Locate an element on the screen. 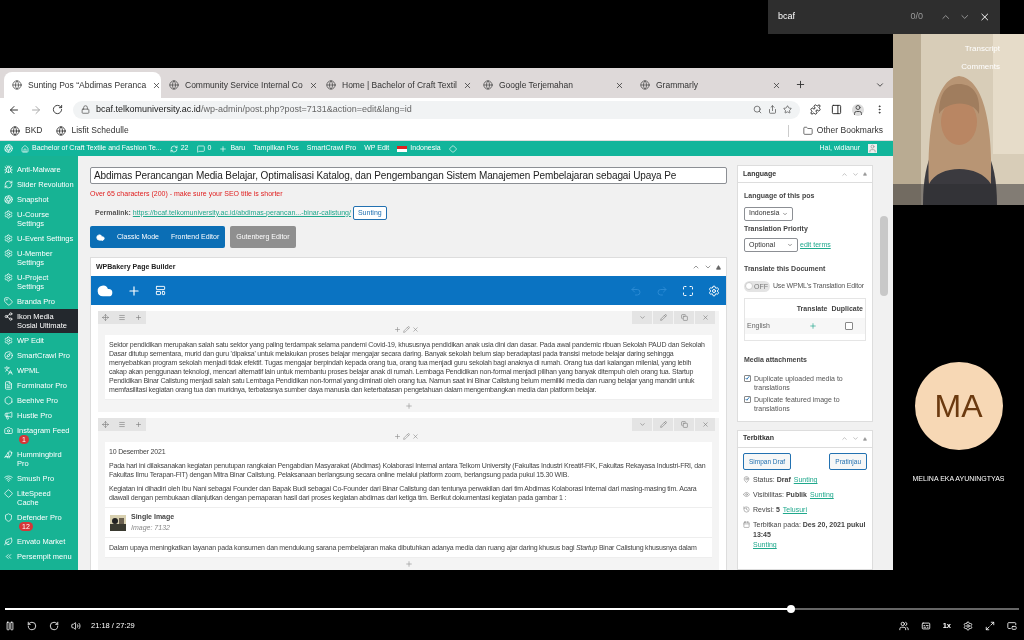  browser-tab: Community Service Internal Co is located at coordinates (239, 85).